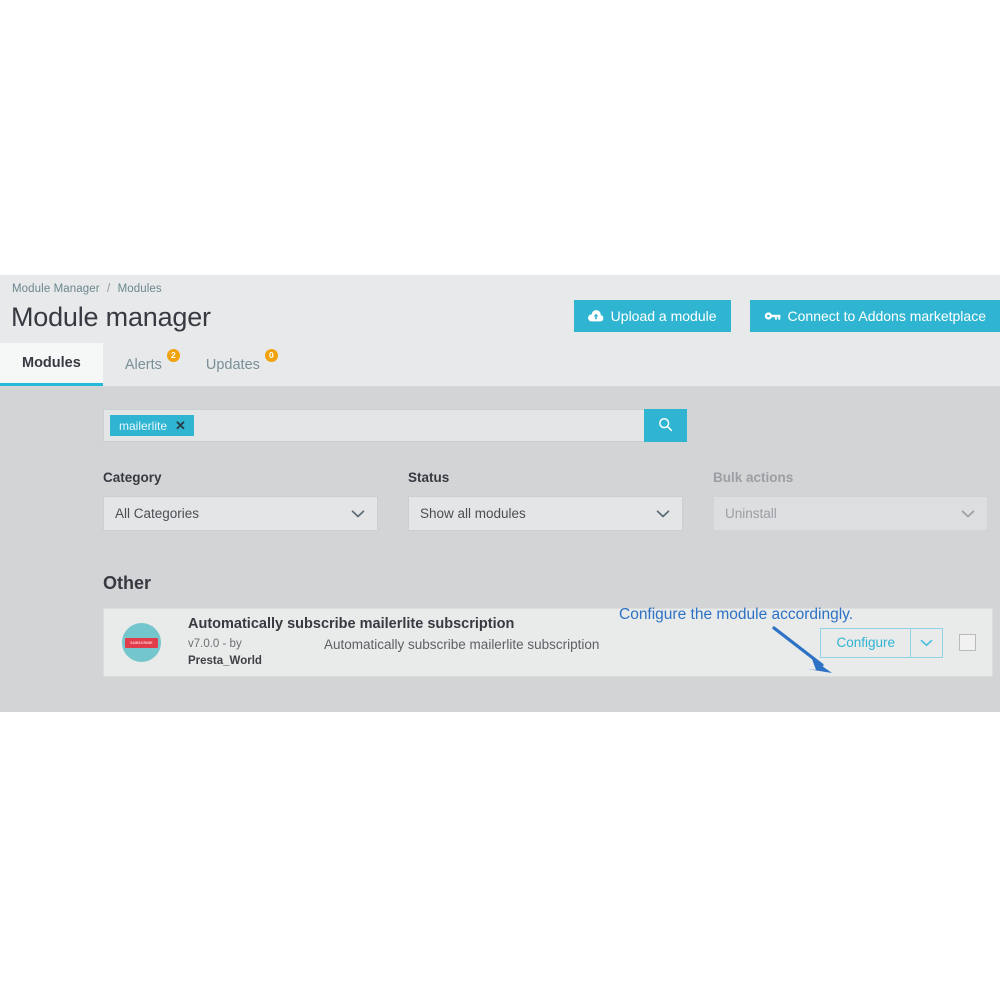 The image size is (1000, 1000). I want to click on filter-status-label: Status, so click(429, 477).